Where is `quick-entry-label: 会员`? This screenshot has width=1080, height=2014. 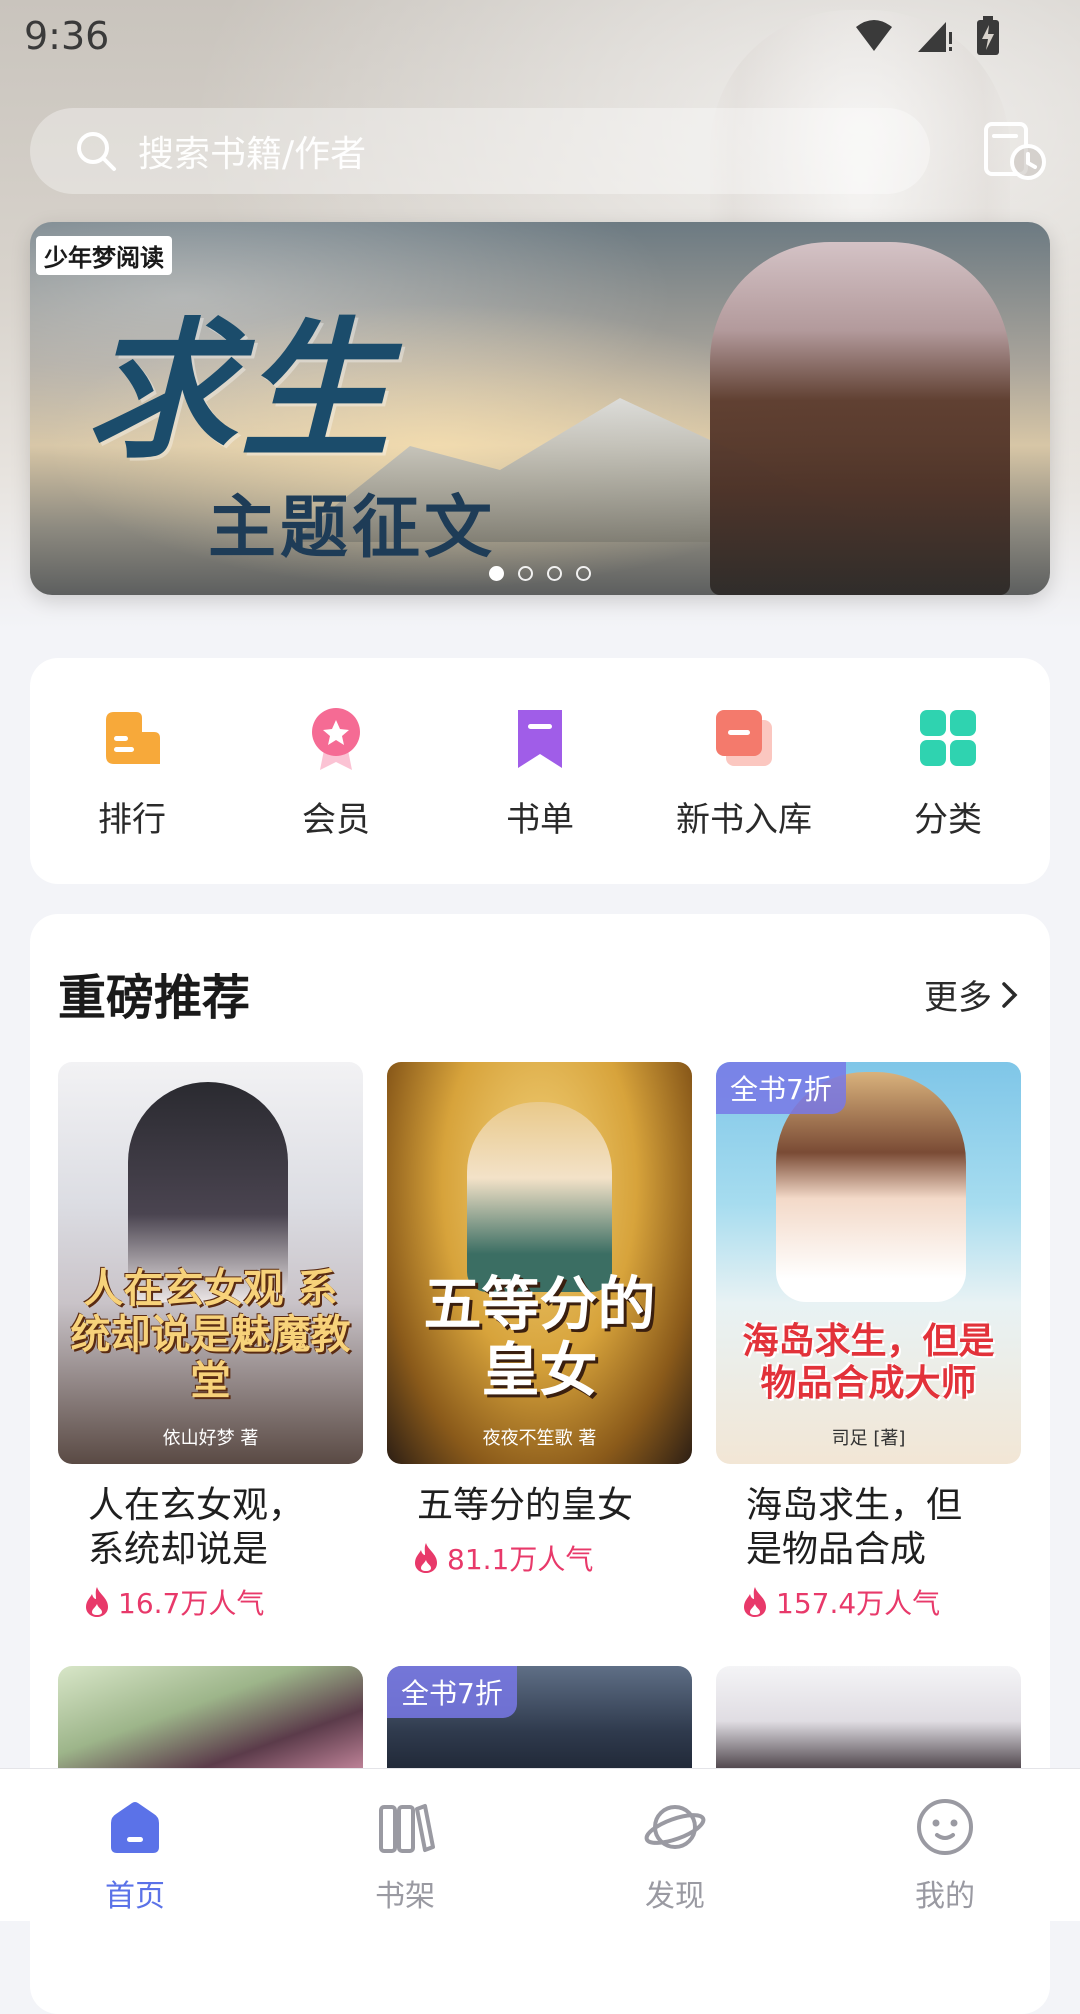
quick-entry-label: 会员 is located at coordinates (336, 819).